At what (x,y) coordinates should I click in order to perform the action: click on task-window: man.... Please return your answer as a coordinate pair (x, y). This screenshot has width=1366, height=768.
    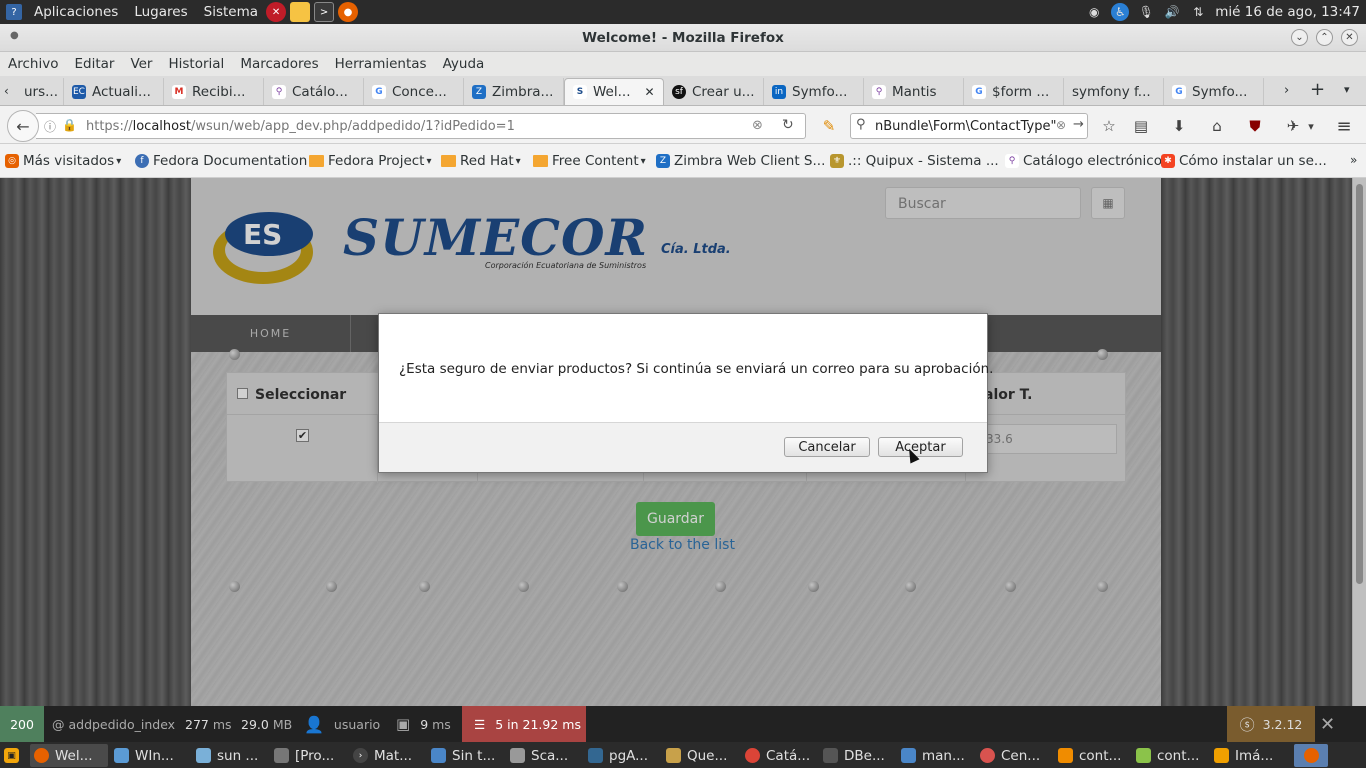
    Looking at the image, I should click on (936, 755).